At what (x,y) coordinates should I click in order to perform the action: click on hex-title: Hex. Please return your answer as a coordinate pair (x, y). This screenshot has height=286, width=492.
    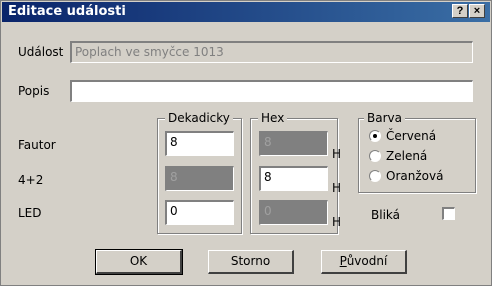
    Looking at the image, I should click on (273, 118).